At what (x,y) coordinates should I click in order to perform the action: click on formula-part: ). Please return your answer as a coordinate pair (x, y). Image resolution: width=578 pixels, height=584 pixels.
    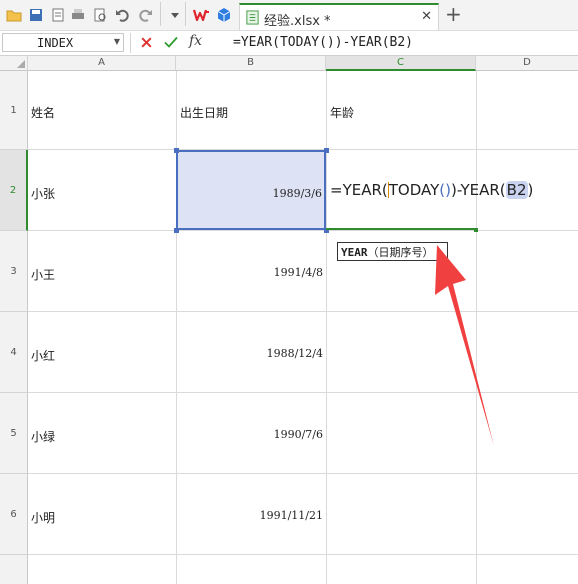
    Looking at the image, I should click on (530, 190).